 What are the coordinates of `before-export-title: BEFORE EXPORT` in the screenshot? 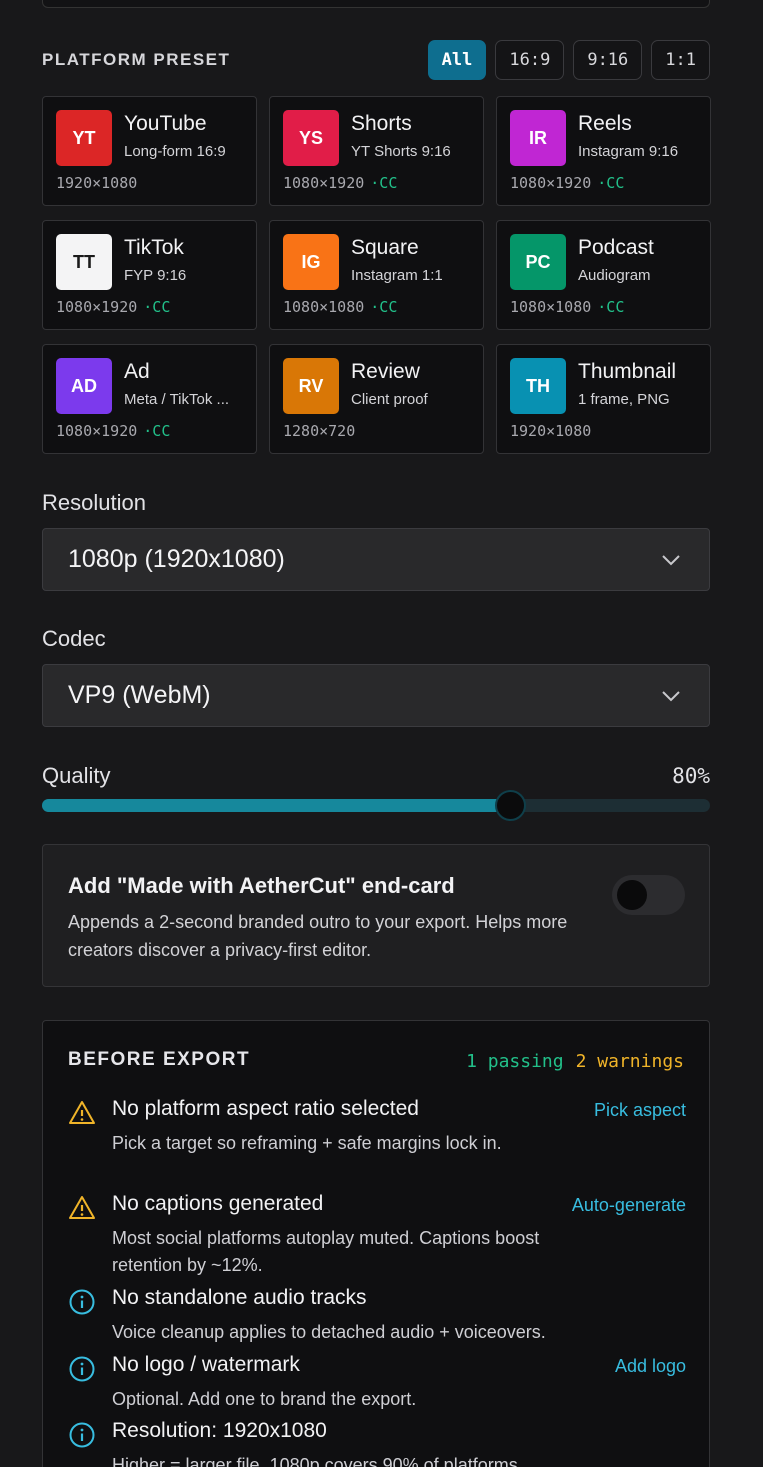 It's located at (159, 1059).